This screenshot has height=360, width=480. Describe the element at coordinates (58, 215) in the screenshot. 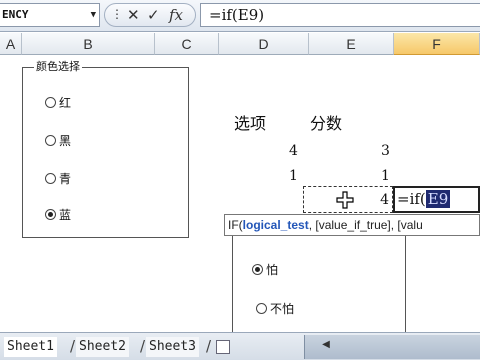

I see `radio-option-blue: 蓝` at that location.